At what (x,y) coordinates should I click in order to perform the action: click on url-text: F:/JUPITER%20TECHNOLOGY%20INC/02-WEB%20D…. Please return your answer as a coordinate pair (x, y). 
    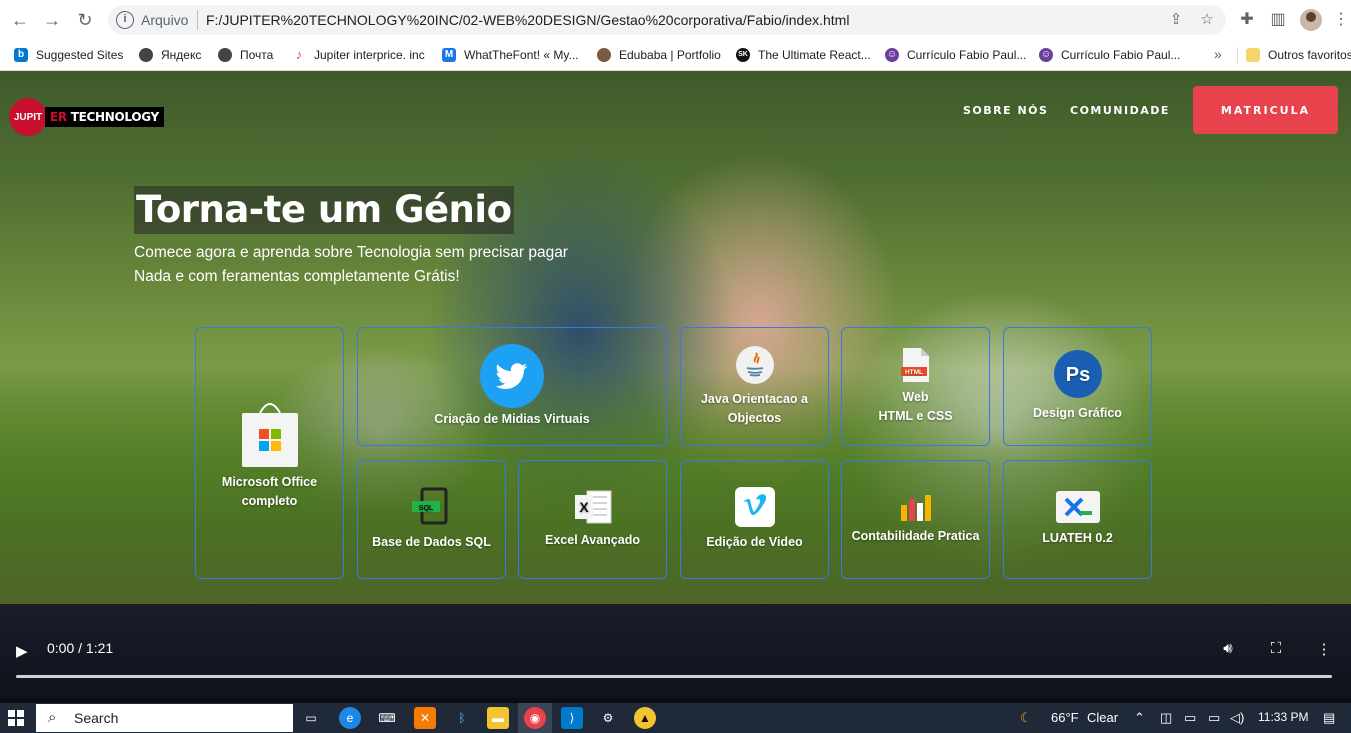
    Looking at the image, I should click on (527, 20).